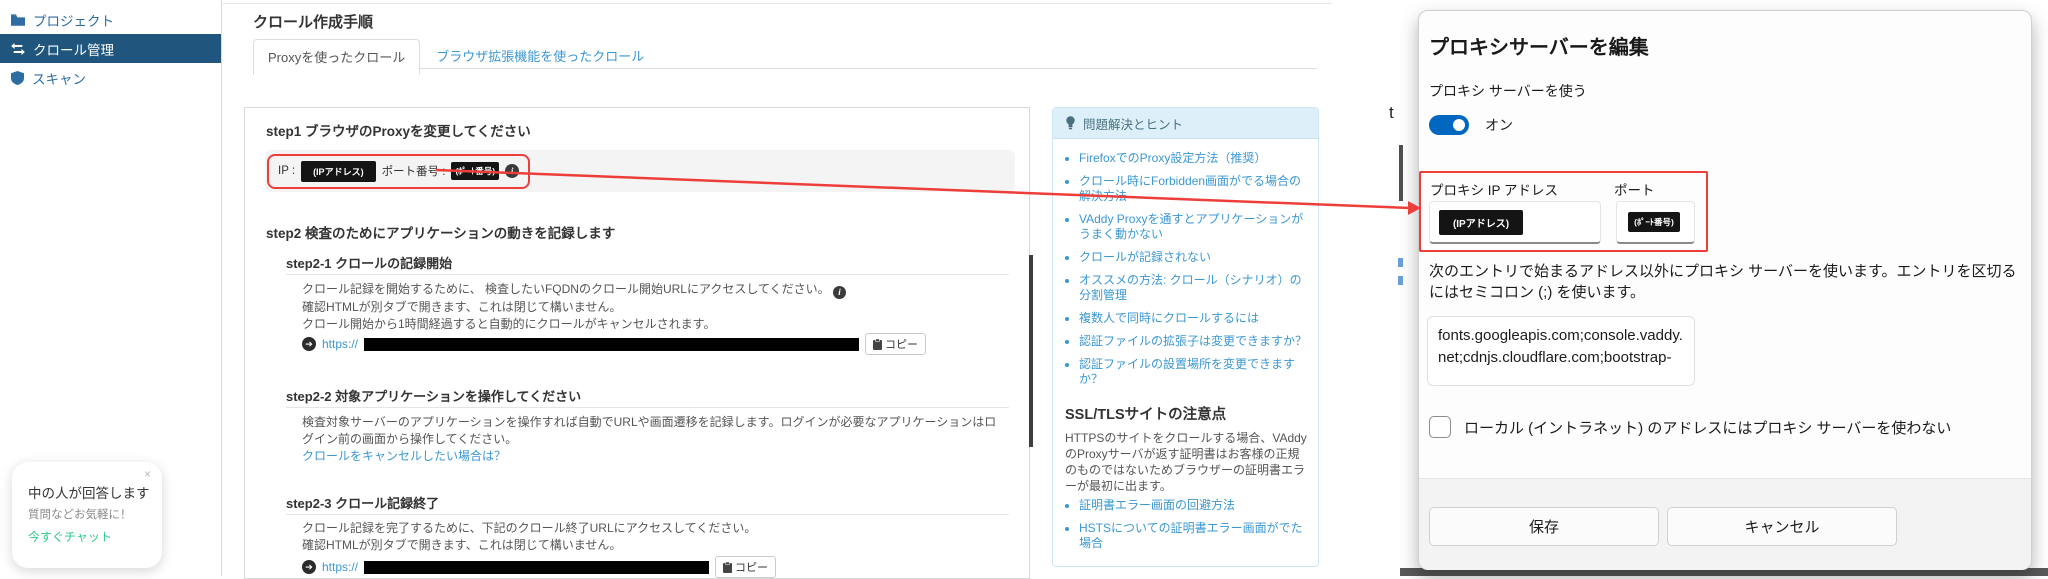 This screenshot has width=2048, height=579. I want to click on cancel-button: キャンセル, so click(1782, 526).